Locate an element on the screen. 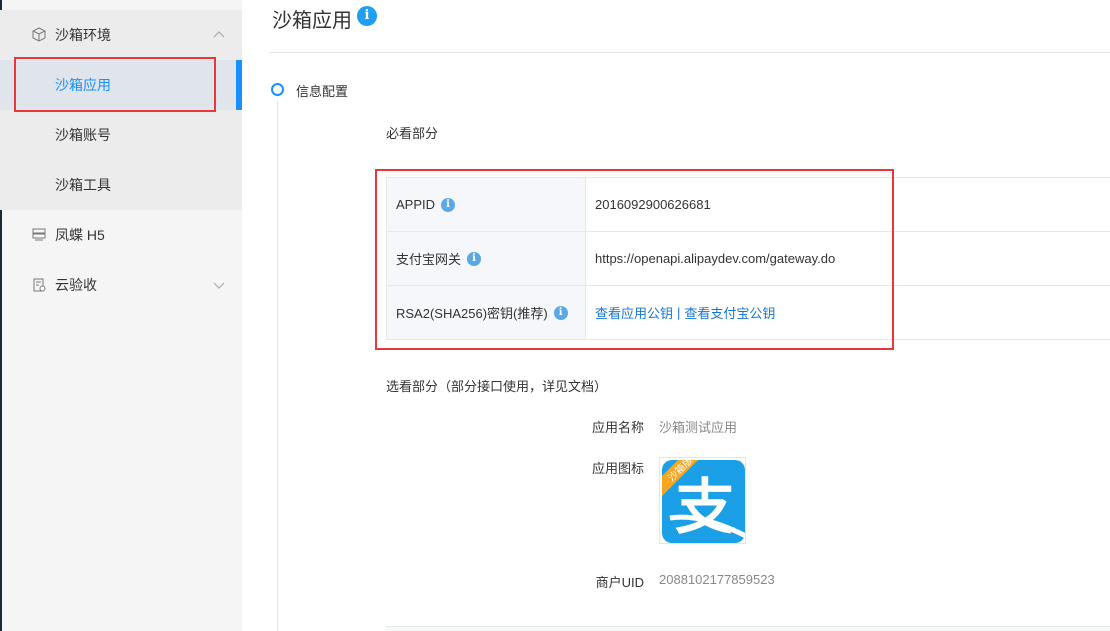 The height and width of the screenshot is (631, 1110). cube-icon is located at coordinates (39, 34).